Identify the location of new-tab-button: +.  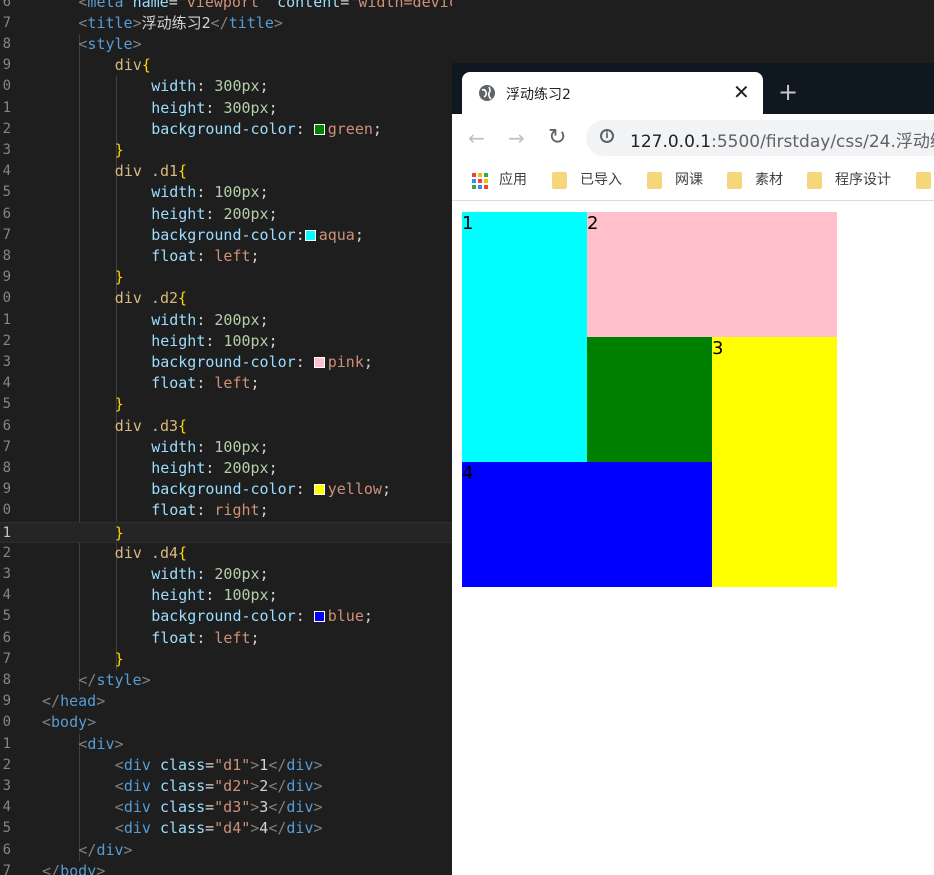
(788, 92).